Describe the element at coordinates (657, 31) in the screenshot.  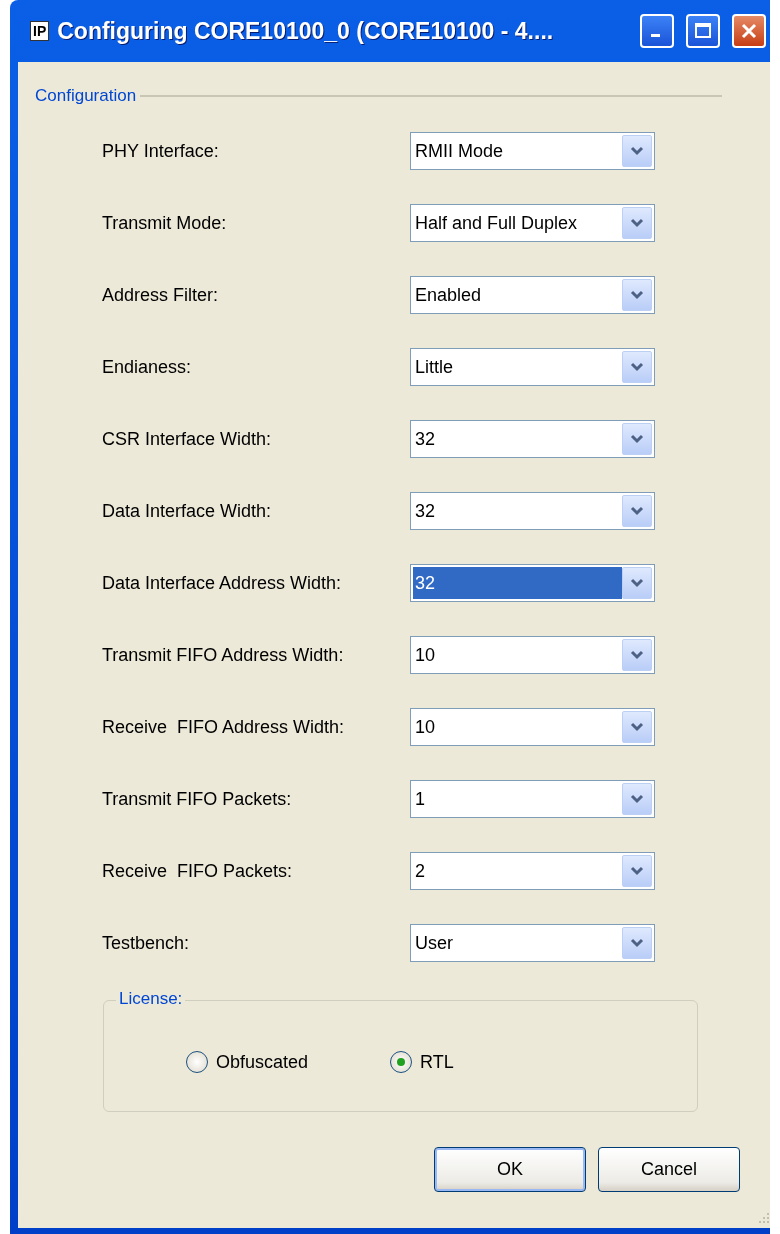
I see `minimize-button` at that location.